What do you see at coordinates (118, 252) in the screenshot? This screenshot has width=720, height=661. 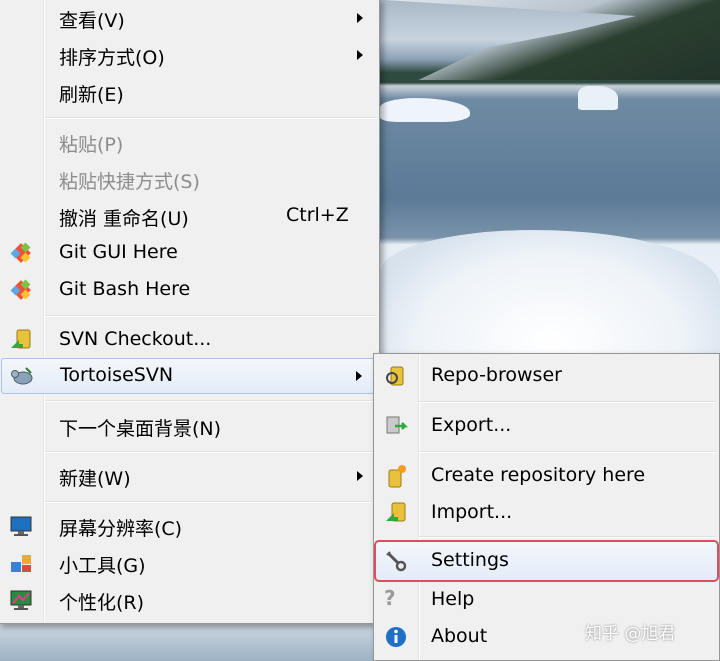 I see `menu-item-label: Git GUI Here` at bounding box center [118, 252].